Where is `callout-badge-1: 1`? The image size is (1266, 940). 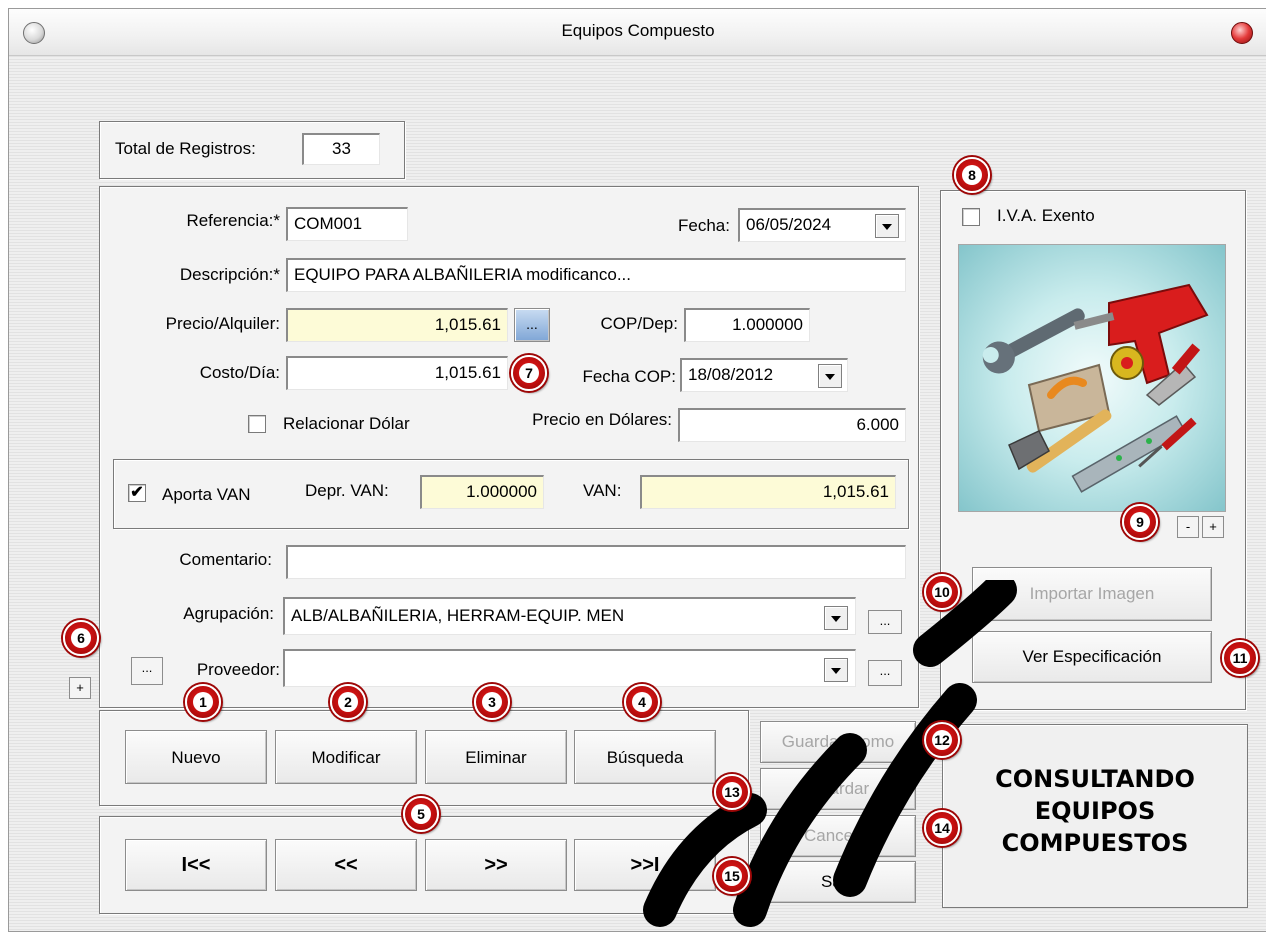 callout-badge-1: 1 is located at coordinates (203, 702).